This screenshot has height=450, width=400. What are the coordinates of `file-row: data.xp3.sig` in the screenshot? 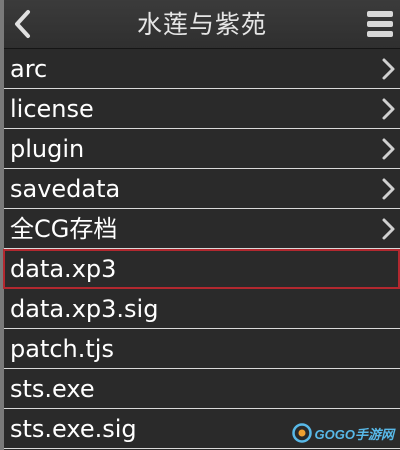 It's located at (202, 309).